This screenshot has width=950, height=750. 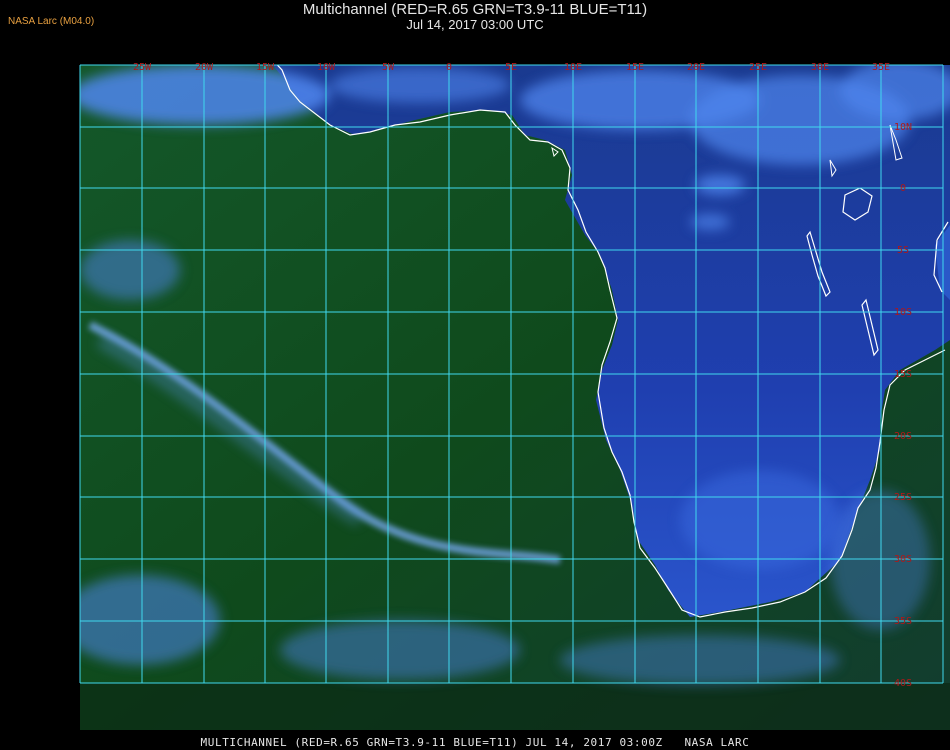 What do you see at coordinates (326, 67) in the screenshot?
I see `longitude-label: 10W` at bounding box center [326, 67].